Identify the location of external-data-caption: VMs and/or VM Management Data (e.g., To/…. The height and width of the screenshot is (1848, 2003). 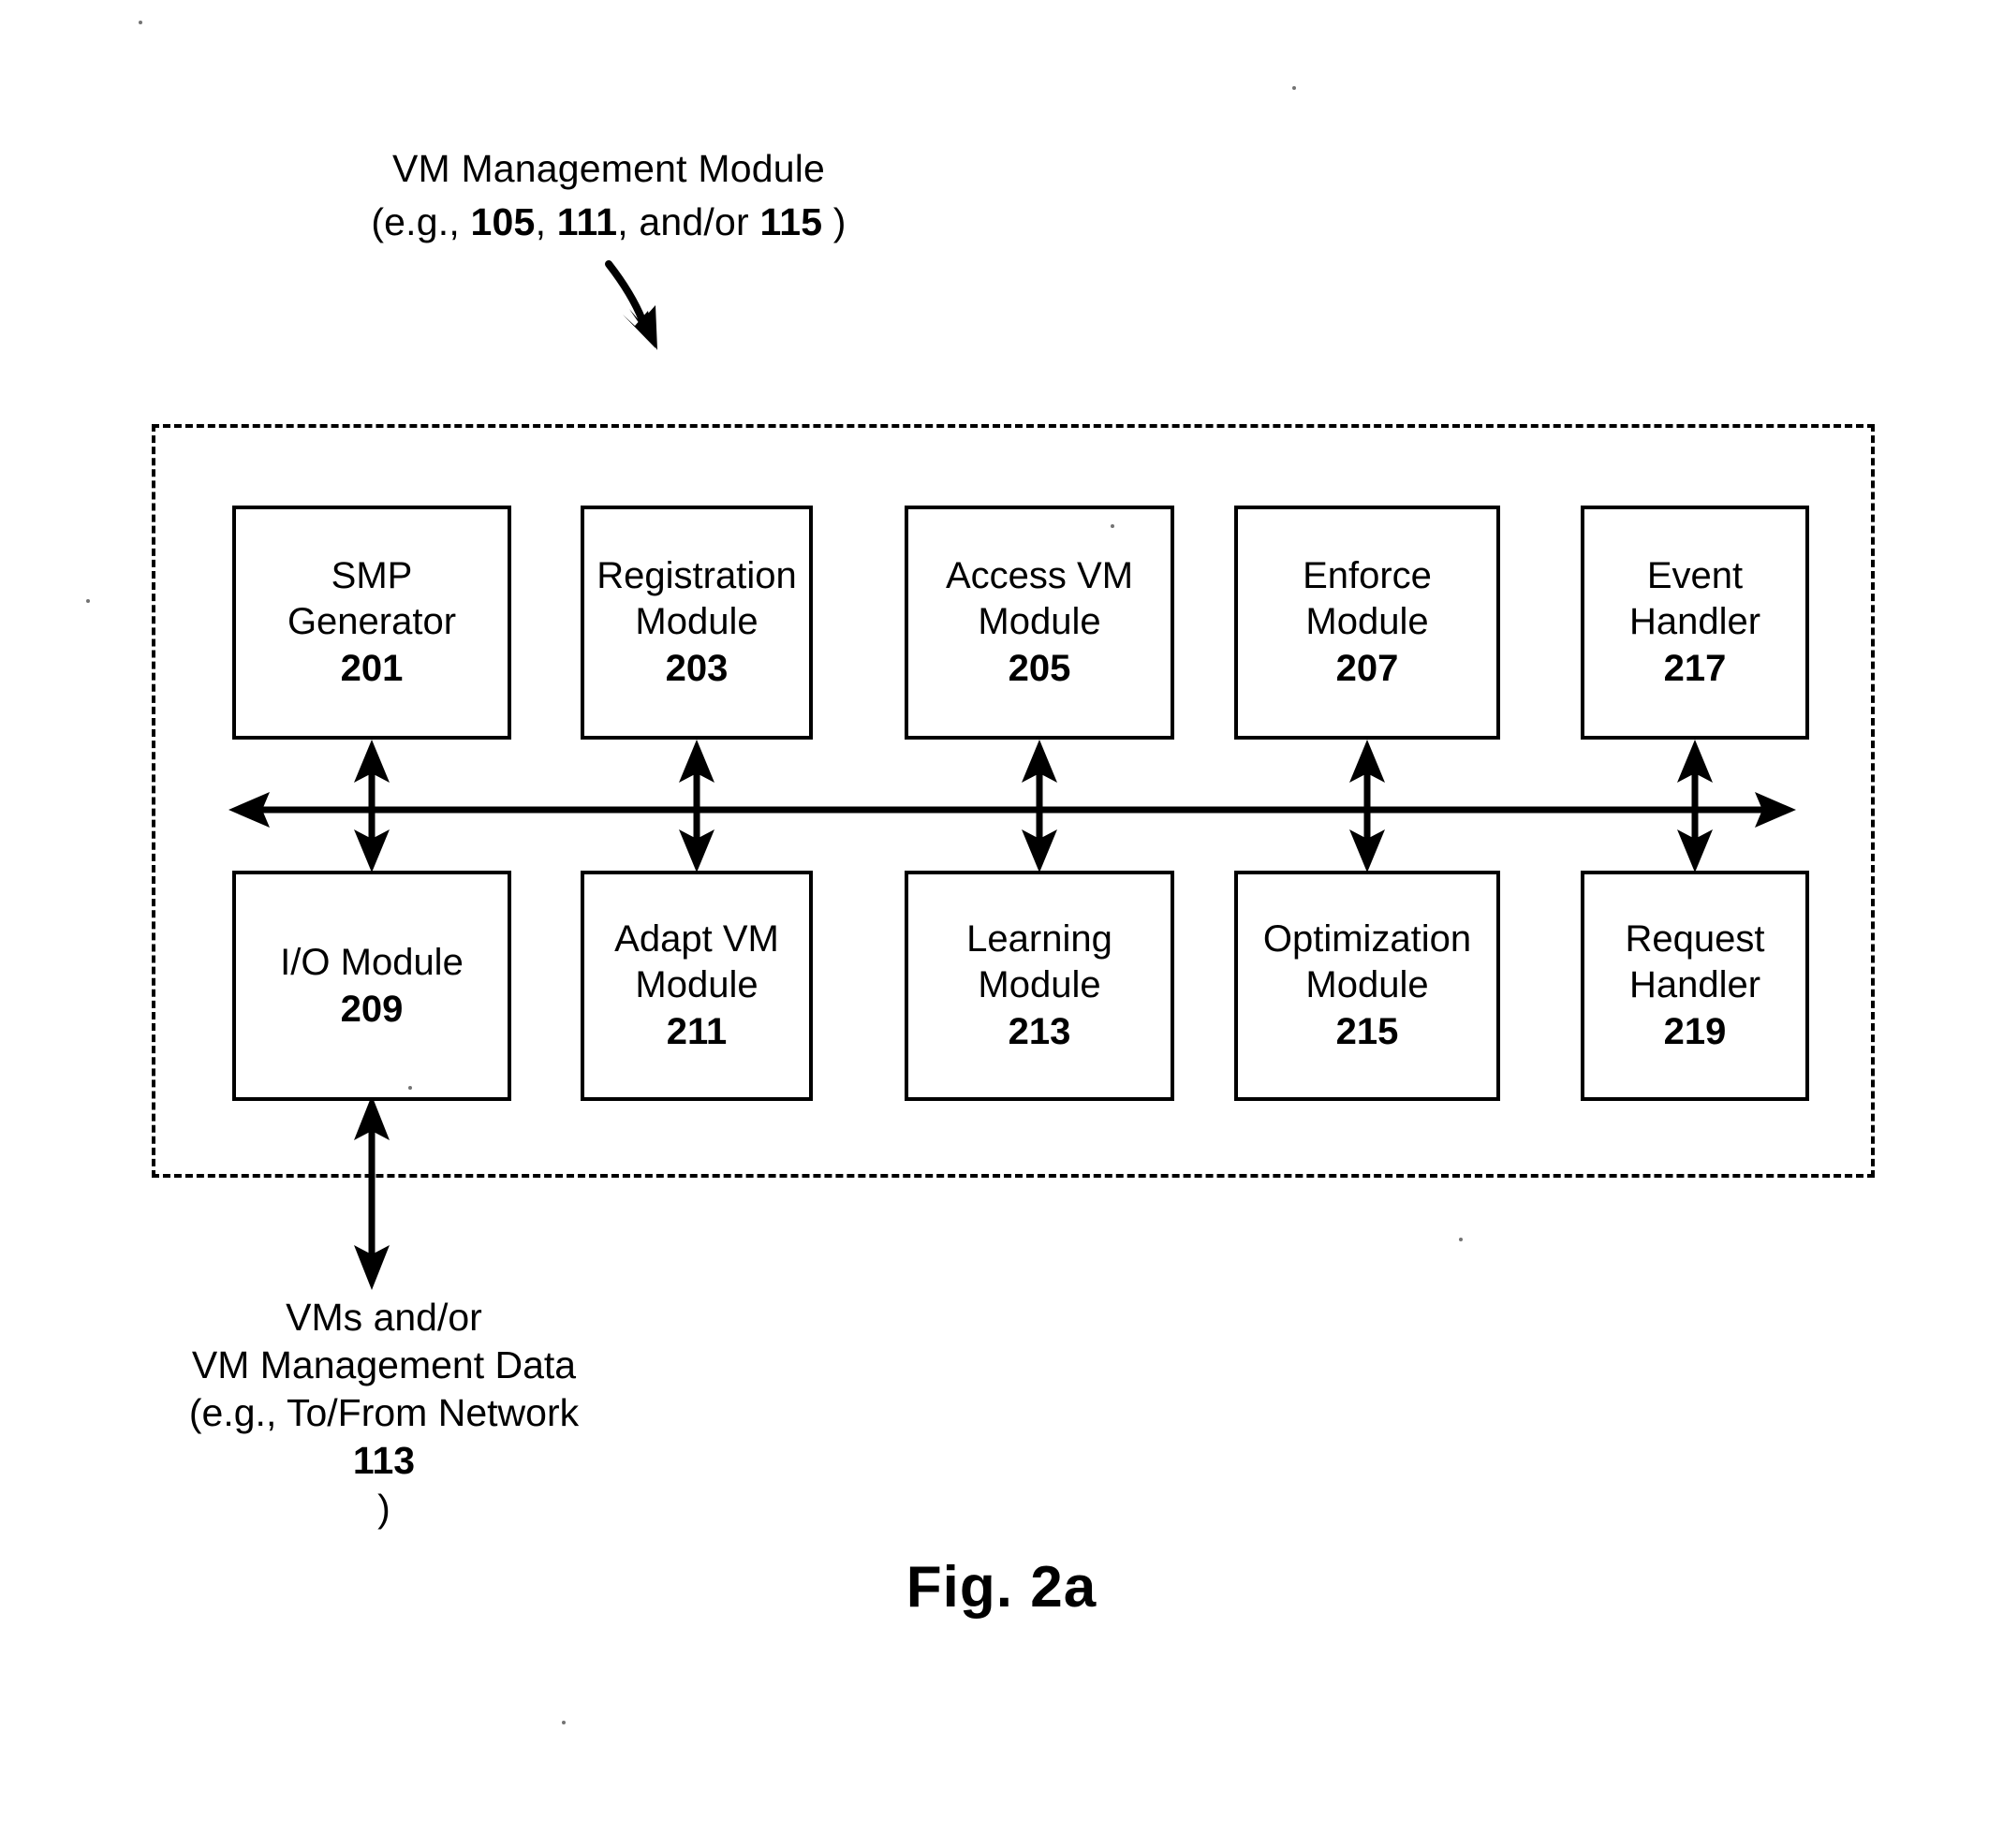
(384, 1413).